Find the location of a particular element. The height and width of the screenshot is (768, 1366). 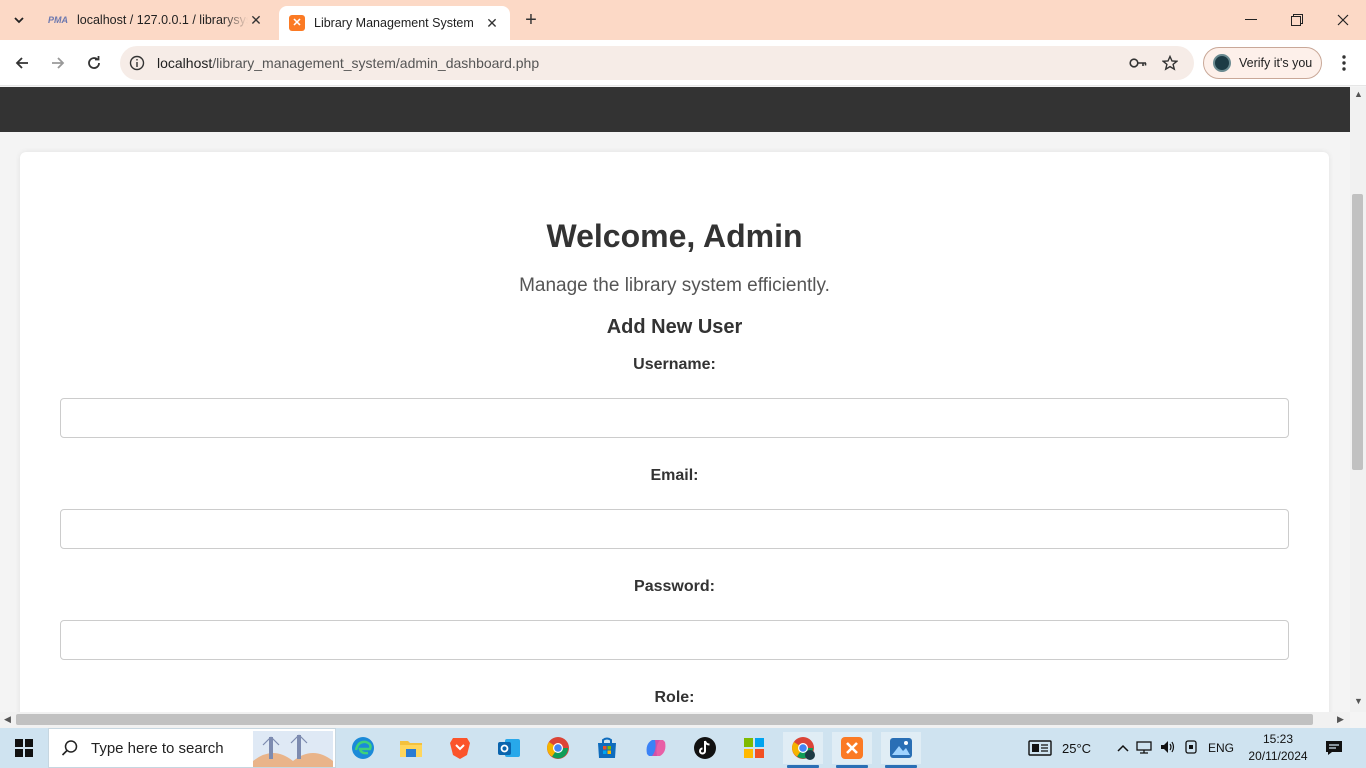

password-label: Password: is located at coordinates (674, 586).